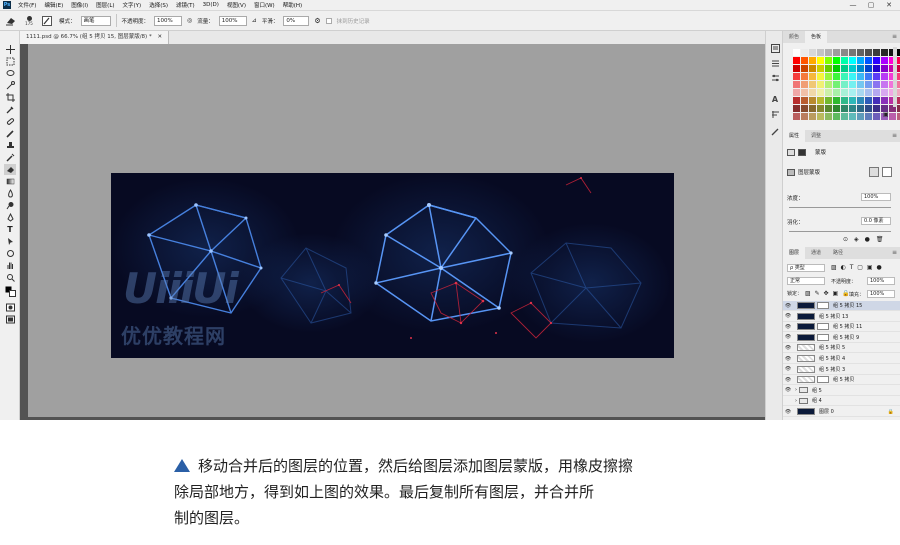 The width and height of the screenshot is (900, 545). Describe the element at coordinates (10, 291) in the screenshot. I see `default-colors-icon` at that location.